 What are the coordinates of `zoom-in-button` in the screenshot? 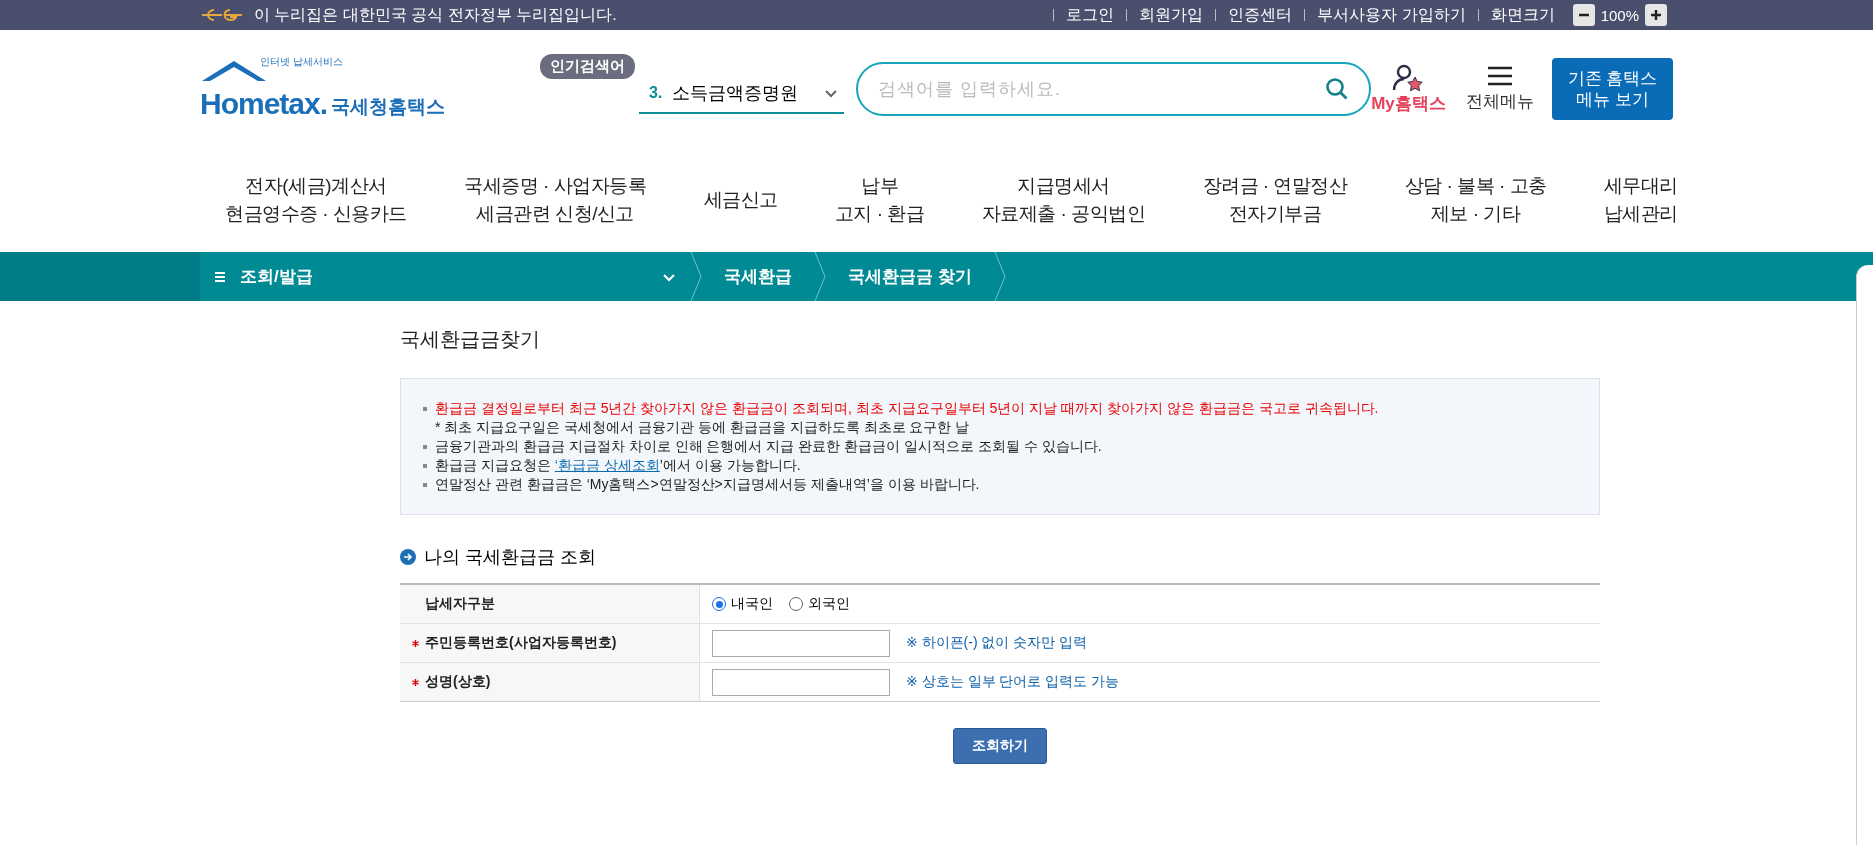 It's located at (1656, 15).